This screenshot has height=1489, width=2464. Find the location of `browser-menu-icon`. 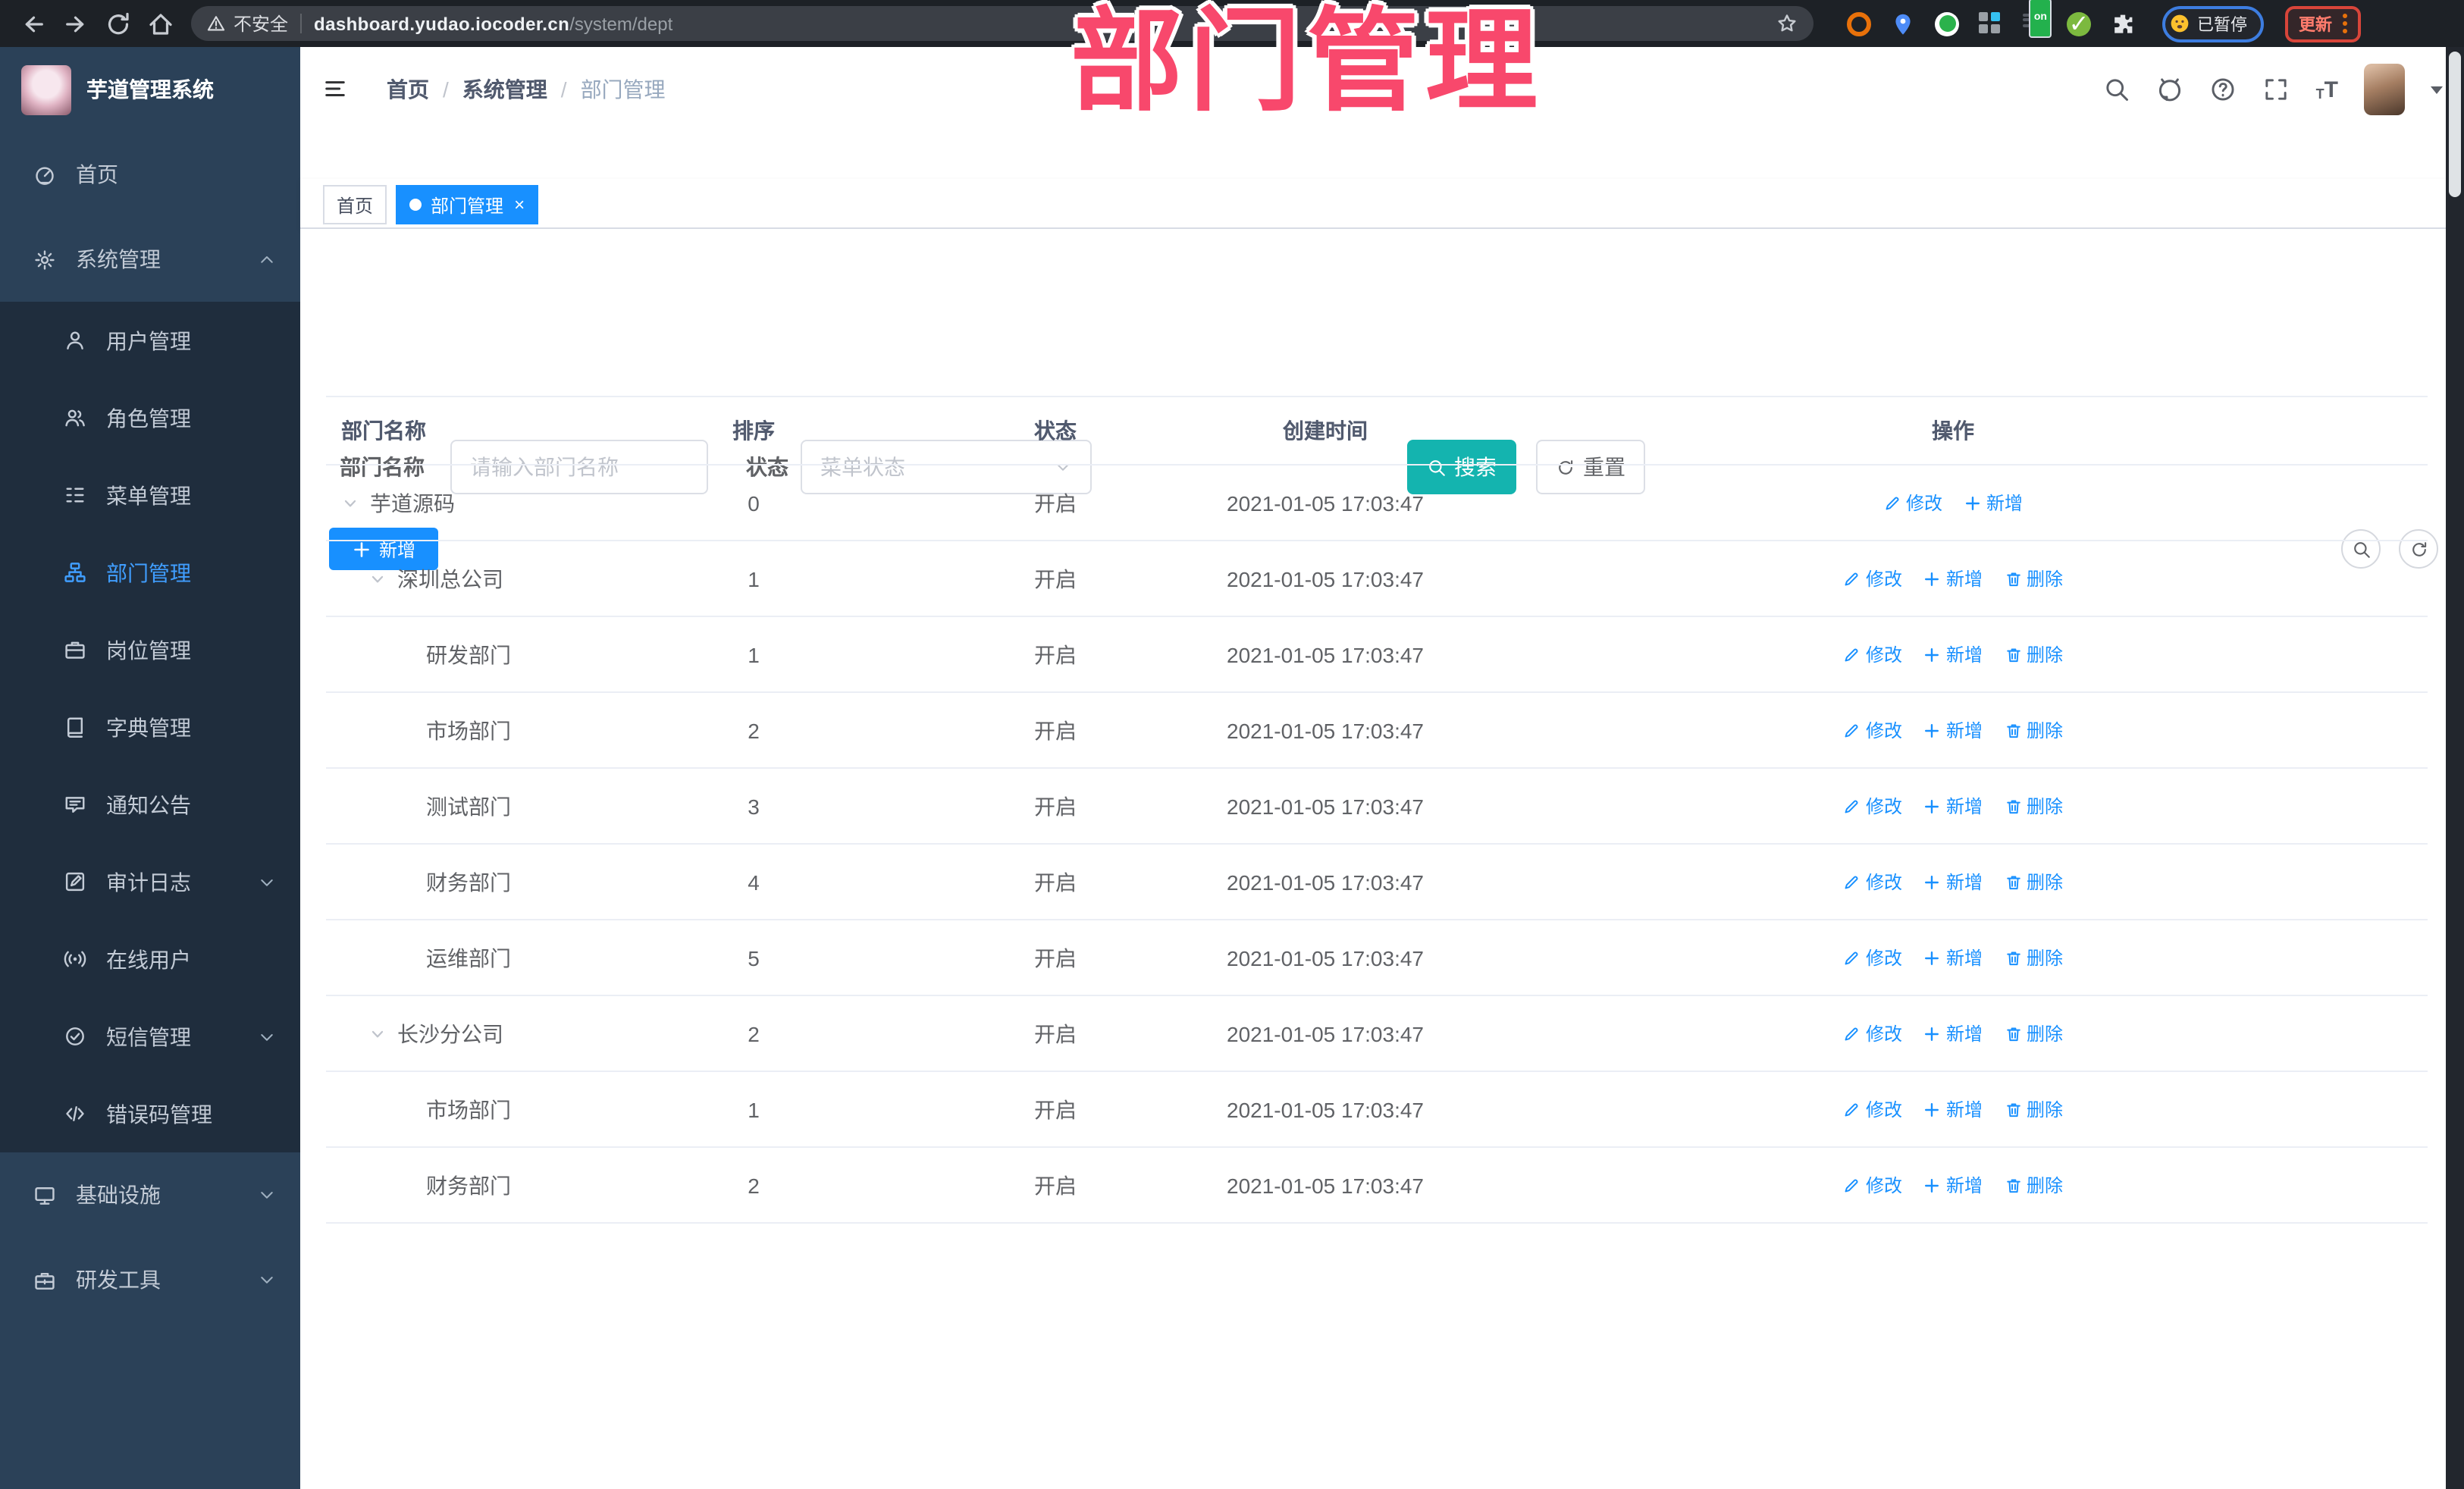

browser-menu-icon is located at coordinates (2345, 23).